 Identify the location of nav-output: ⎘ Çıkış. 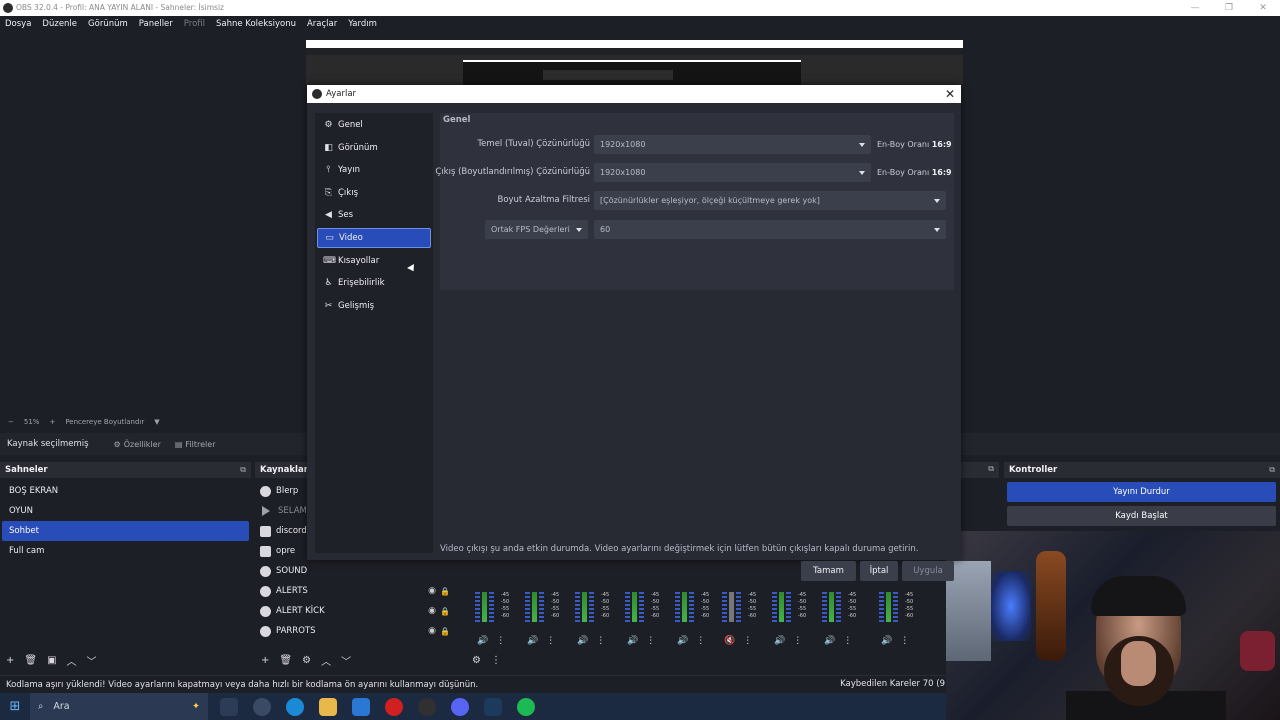
(374, 193).